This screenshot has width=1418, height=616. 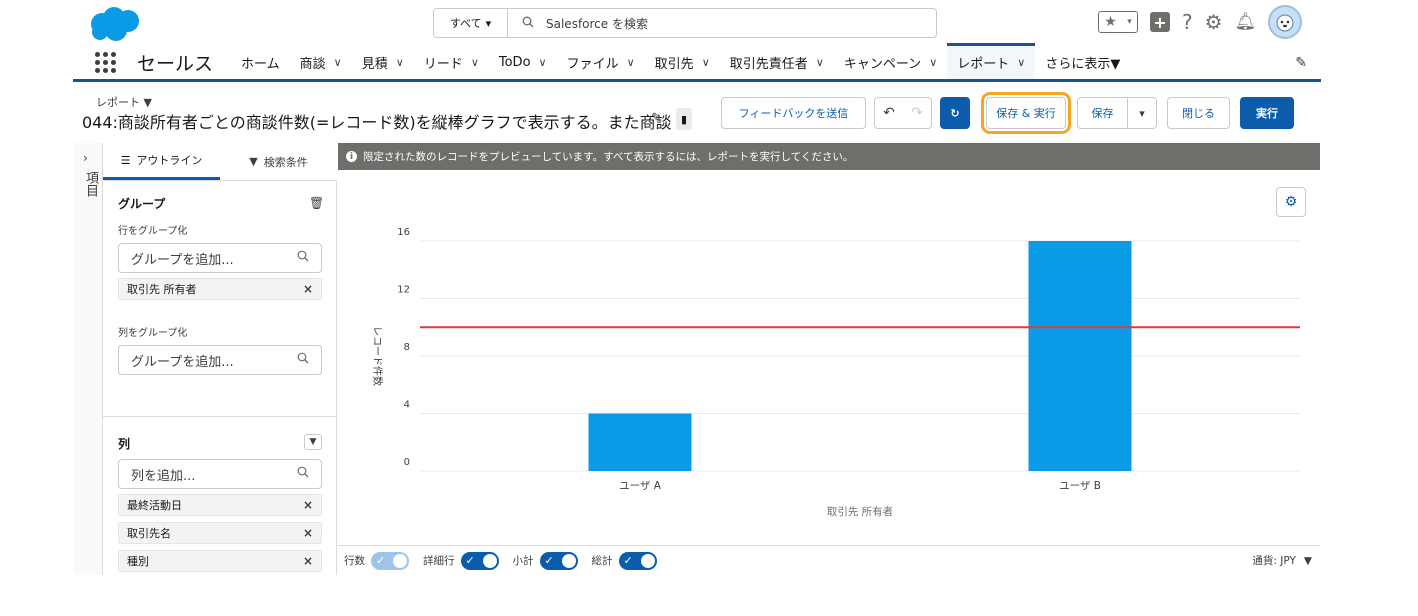 What do you see at coordinates (303, 258) in the screenshot?
I see `search-icon` at bounding box center [303, 258].